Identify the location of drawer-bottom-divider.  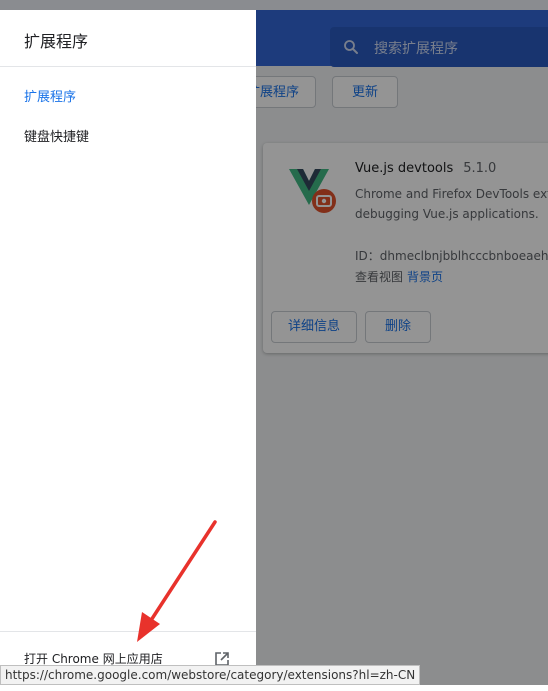
(128, 631).